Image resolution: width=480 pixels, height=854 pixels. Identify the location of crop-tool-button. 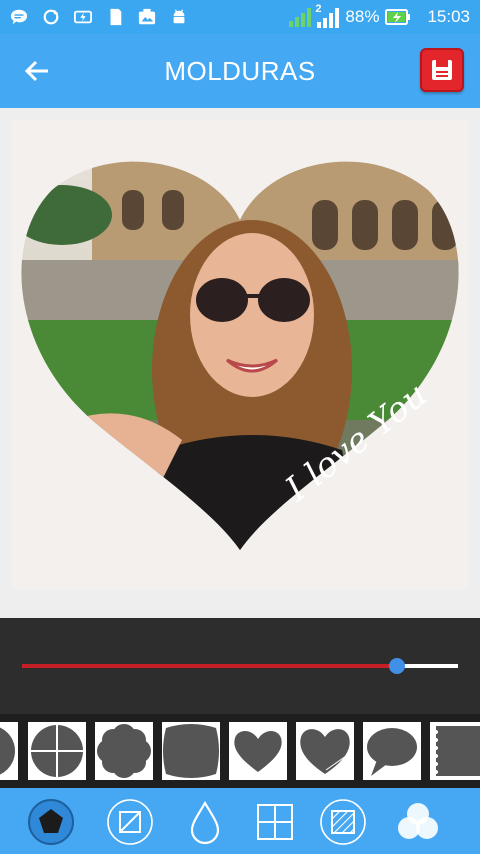
(130, 822).